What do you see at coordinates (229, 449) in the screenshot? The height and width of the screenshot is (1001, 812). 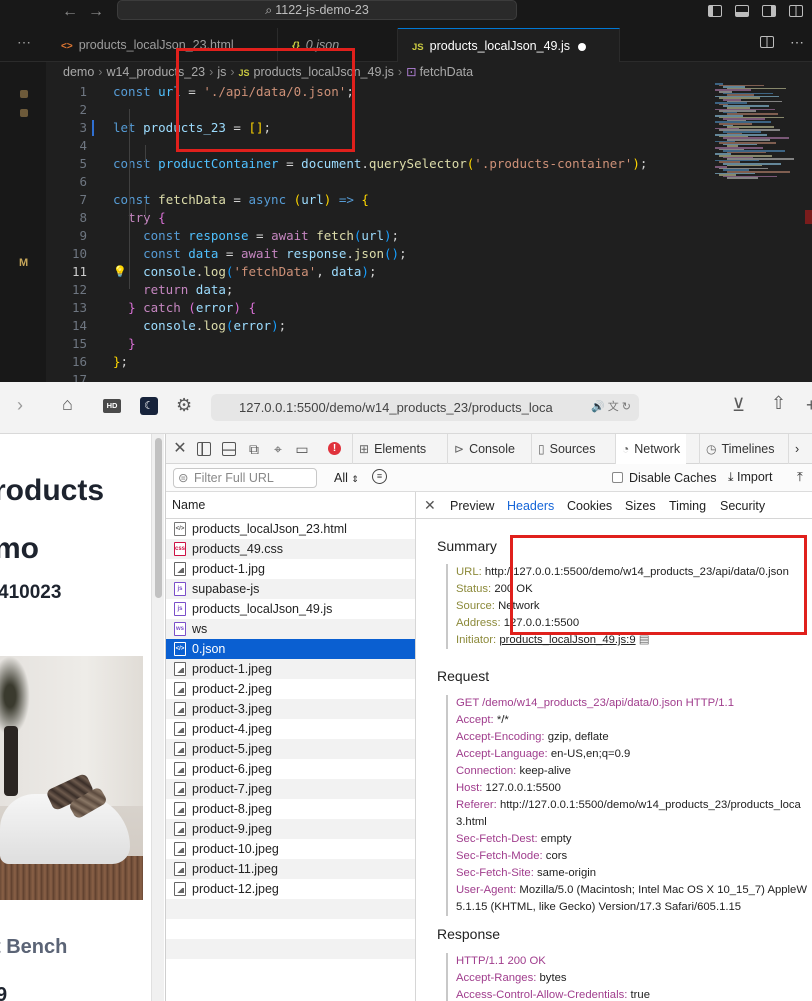 I see `dock-bottom-icon` at bounding box center [229, 449].